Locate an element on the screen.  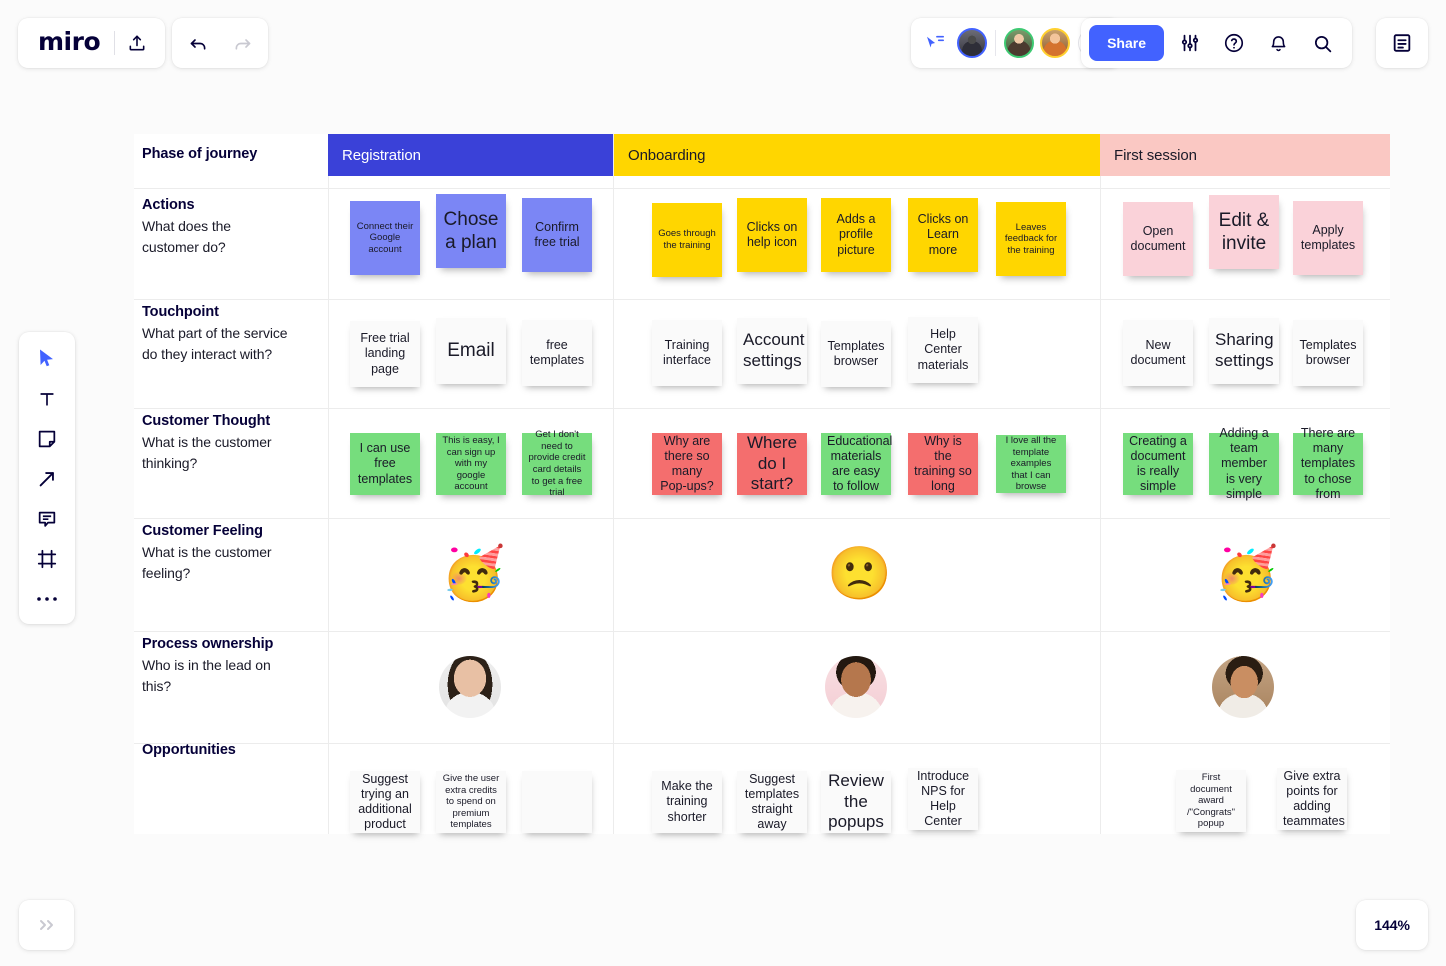
undo-button is located at coordinates (198, 43).